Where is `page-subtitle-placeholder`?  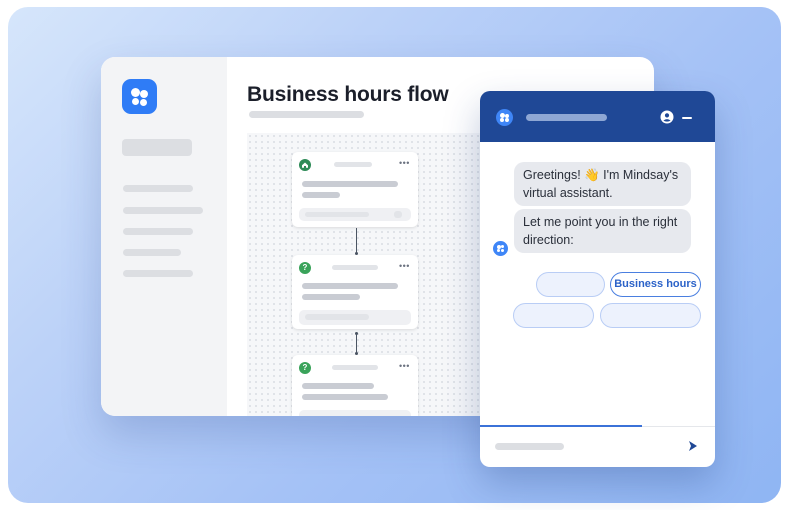 page-subtitle-placeholder is located at coordinates (306, 114).